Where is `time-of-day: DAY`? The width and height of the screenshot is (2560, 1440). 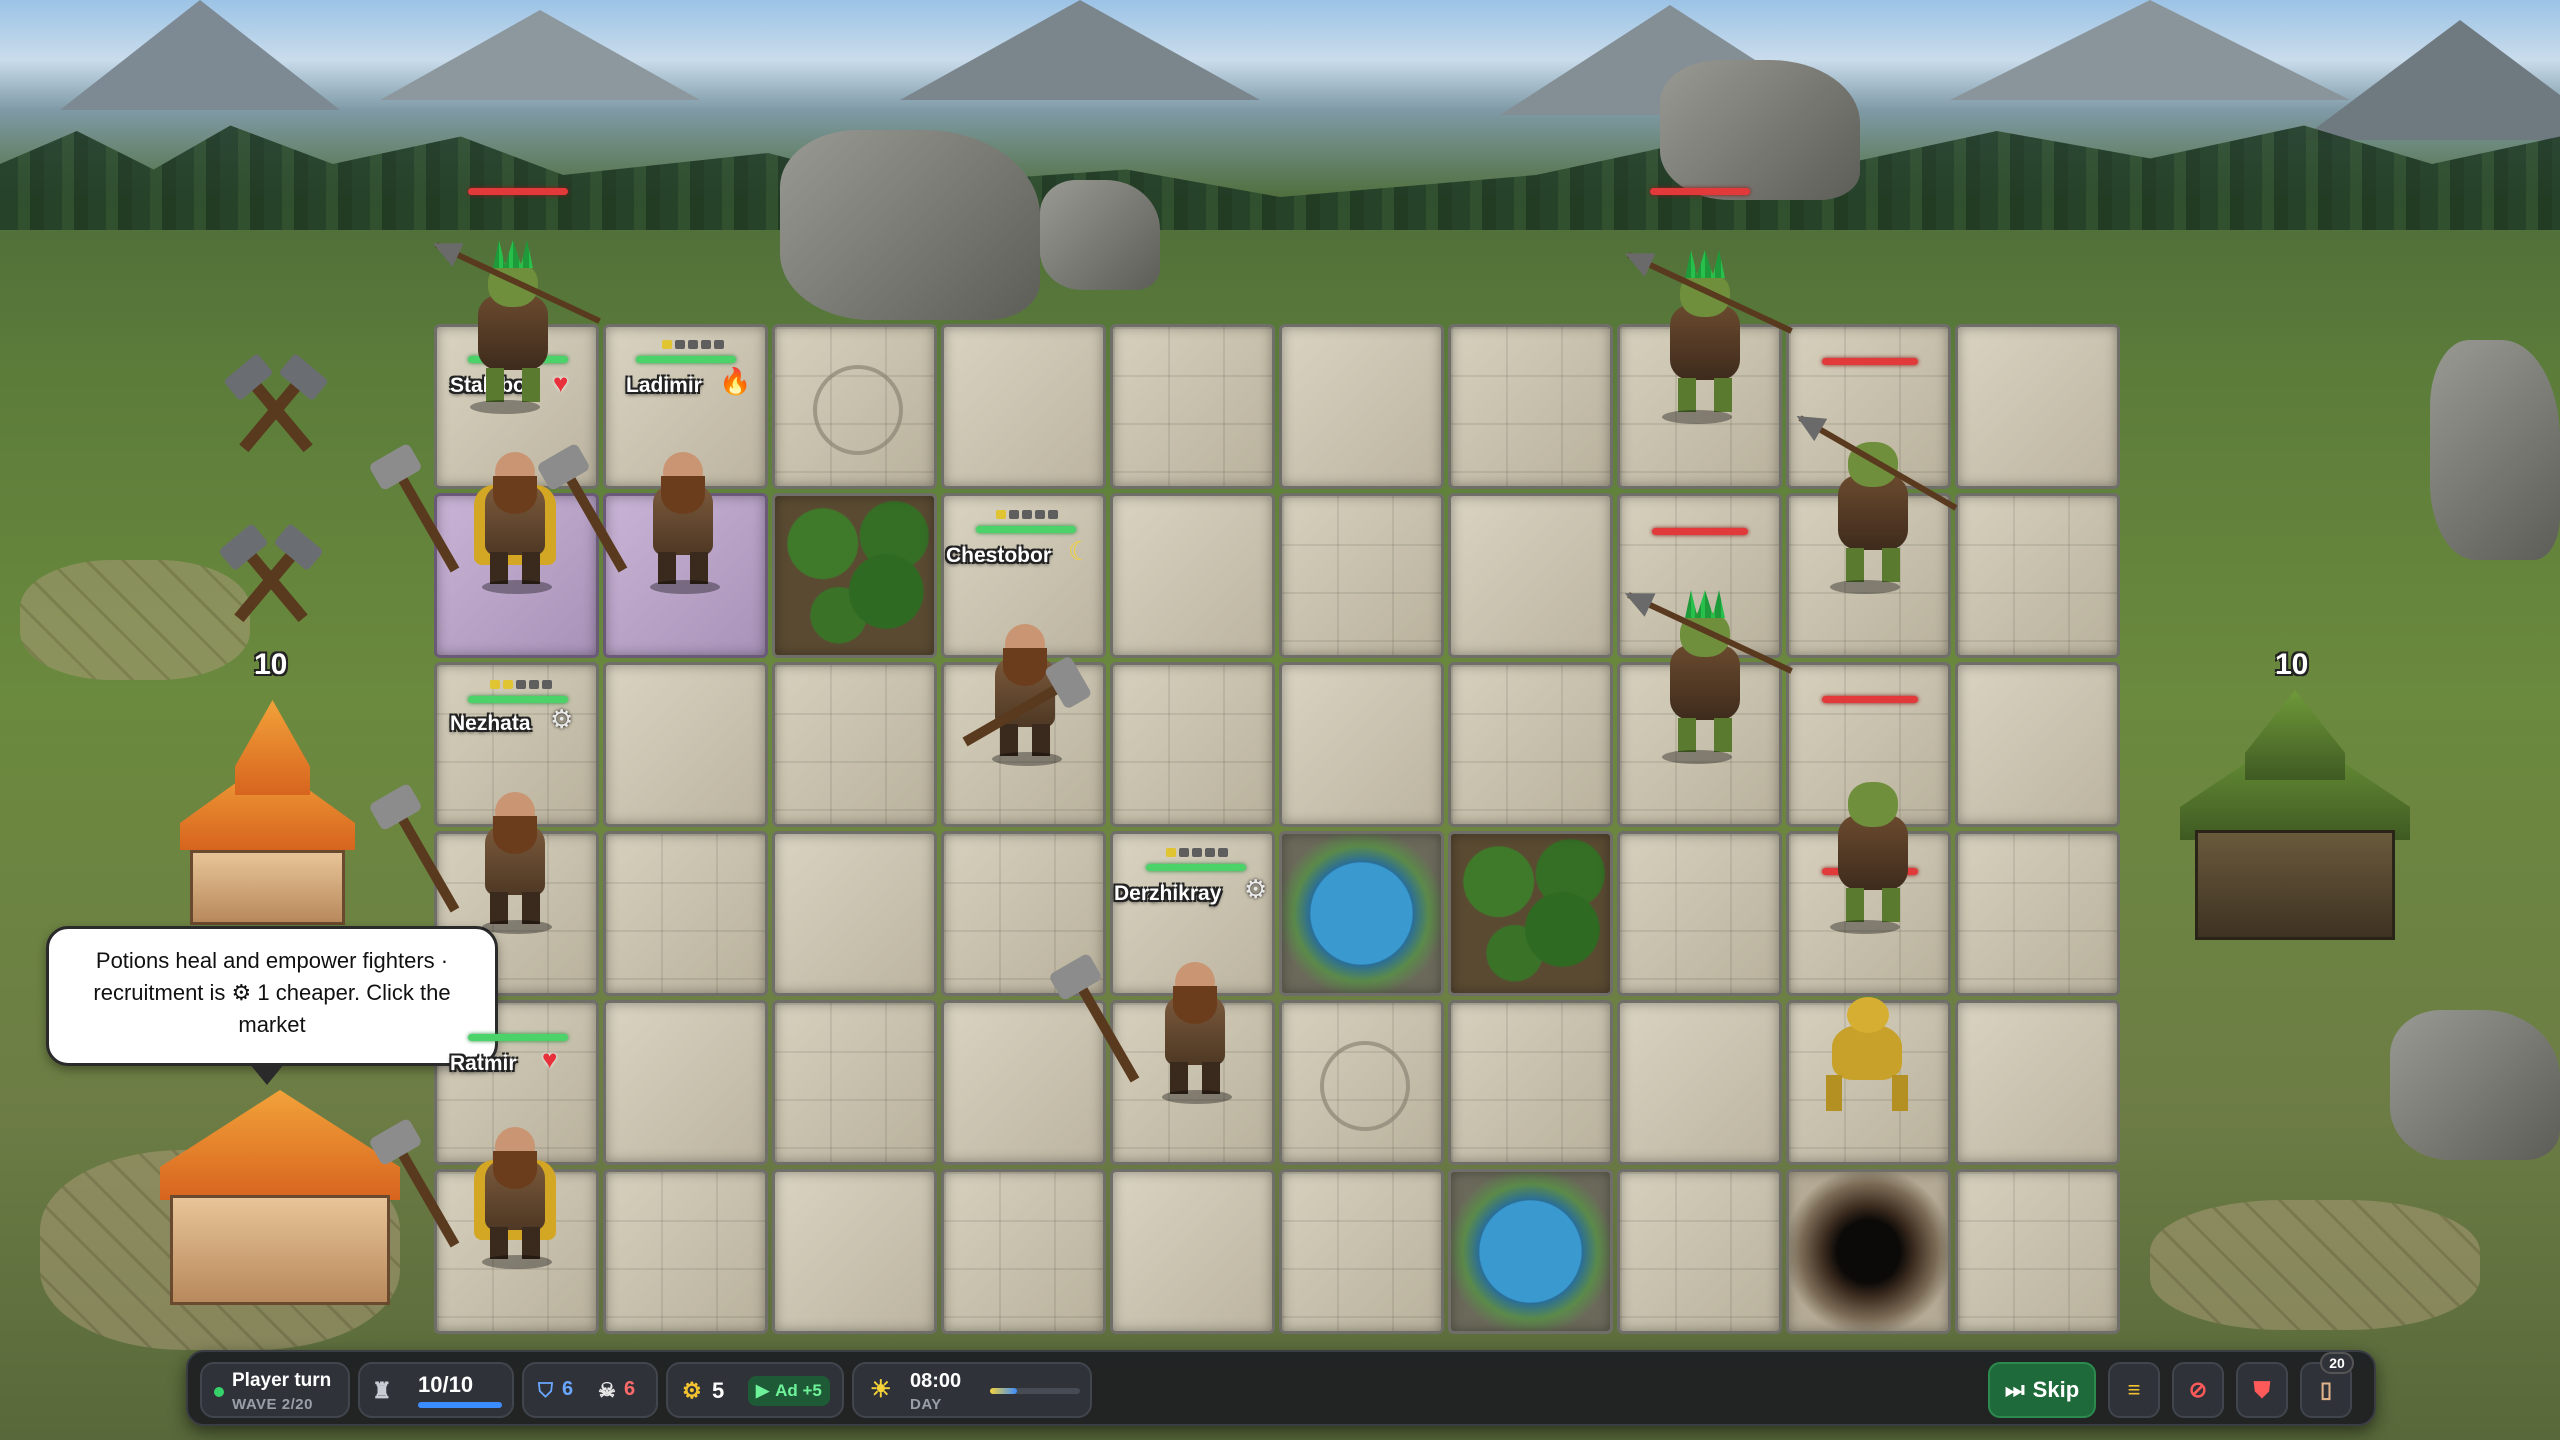 time-of-day: DAY is located at coordinates (926, 1404).